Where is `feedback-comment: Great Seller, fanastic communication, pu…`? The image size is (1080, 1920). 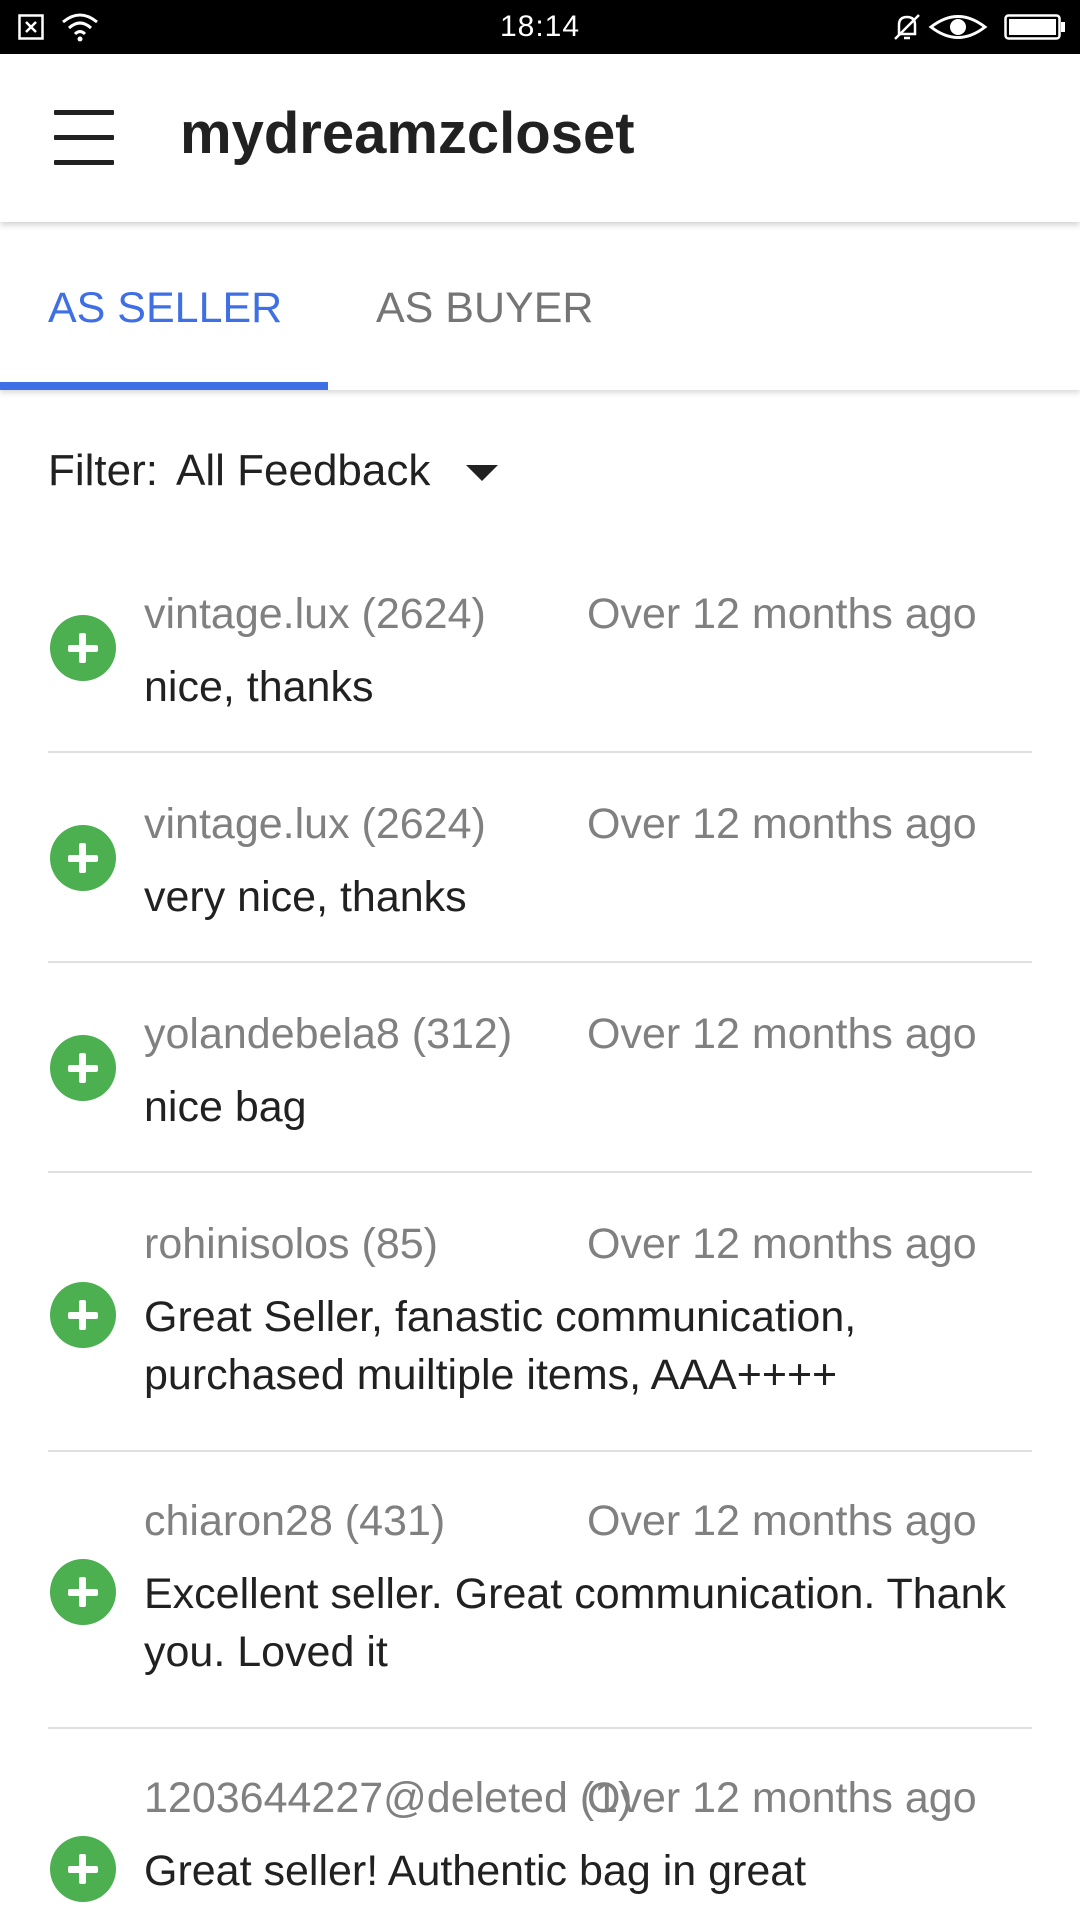 feedback-comment: Great Seller, fanastic communication, pu… is located at coordinates (500, 1346).